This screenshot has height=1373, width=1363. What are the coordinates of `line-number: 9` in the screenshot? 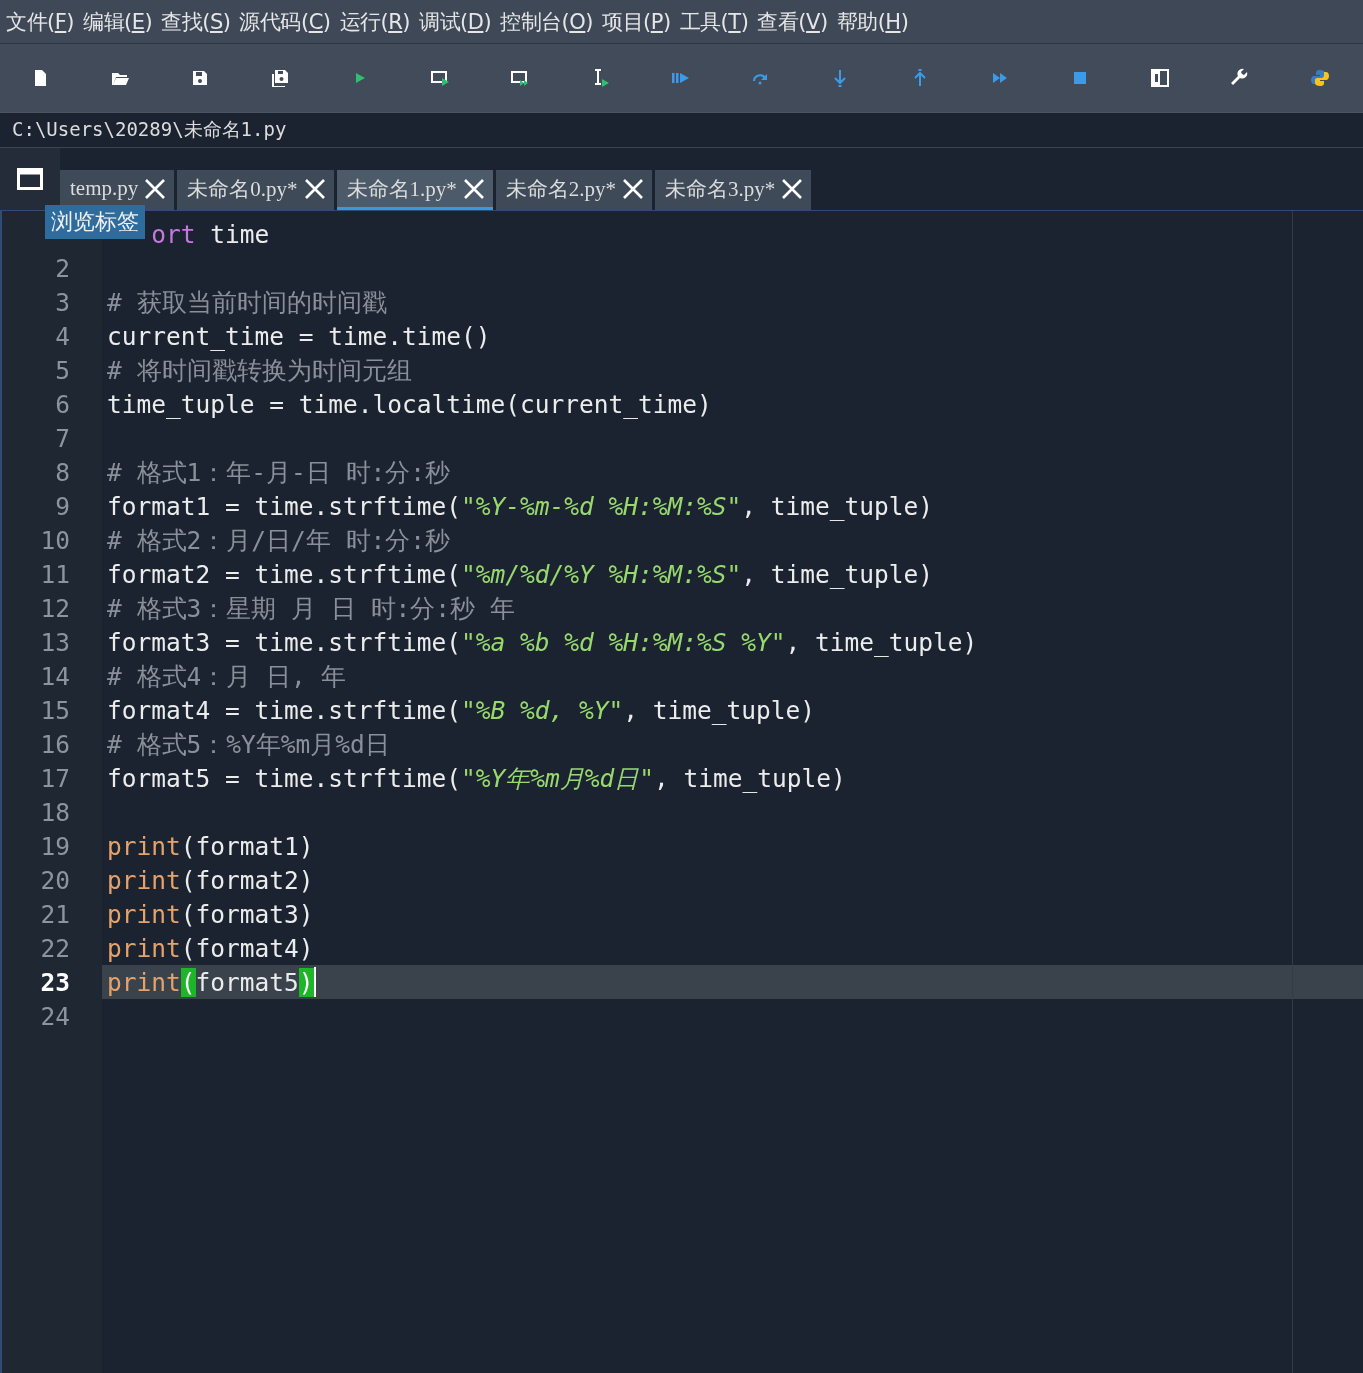 It's located at (62, 506).